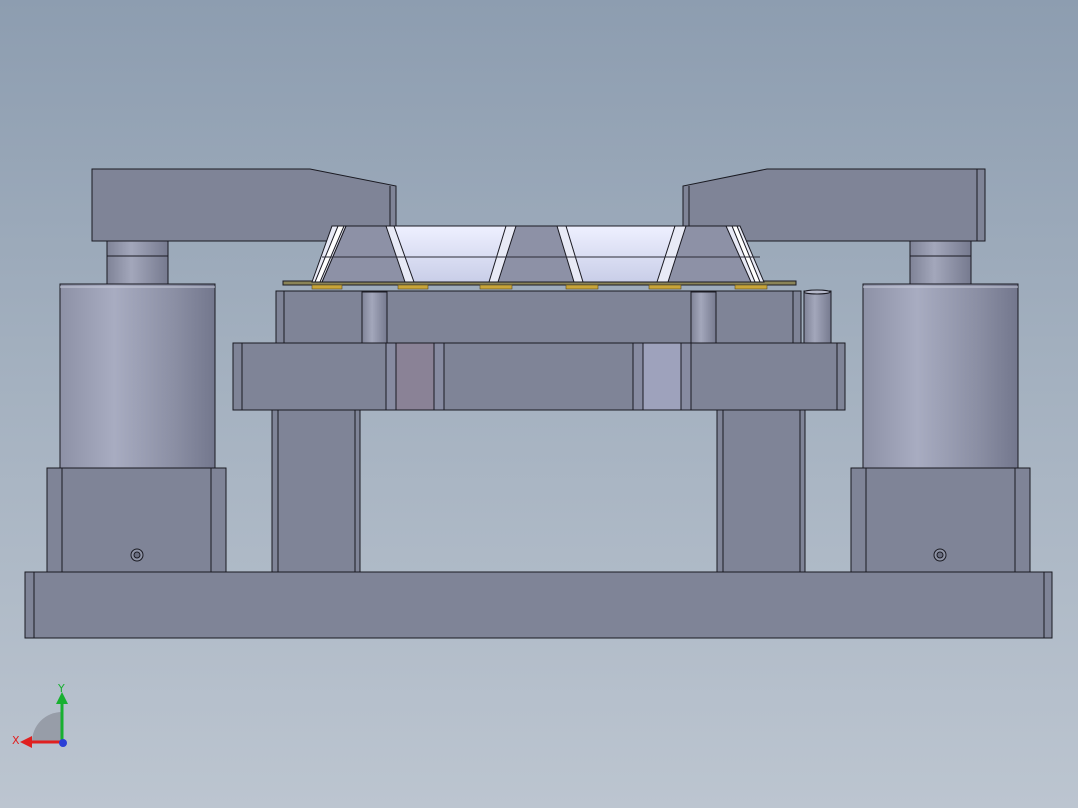  What do you see at coordinates (940, 262) in the screenshot?
I see `right-cylinder-rod` at bounding box center [940, 262].